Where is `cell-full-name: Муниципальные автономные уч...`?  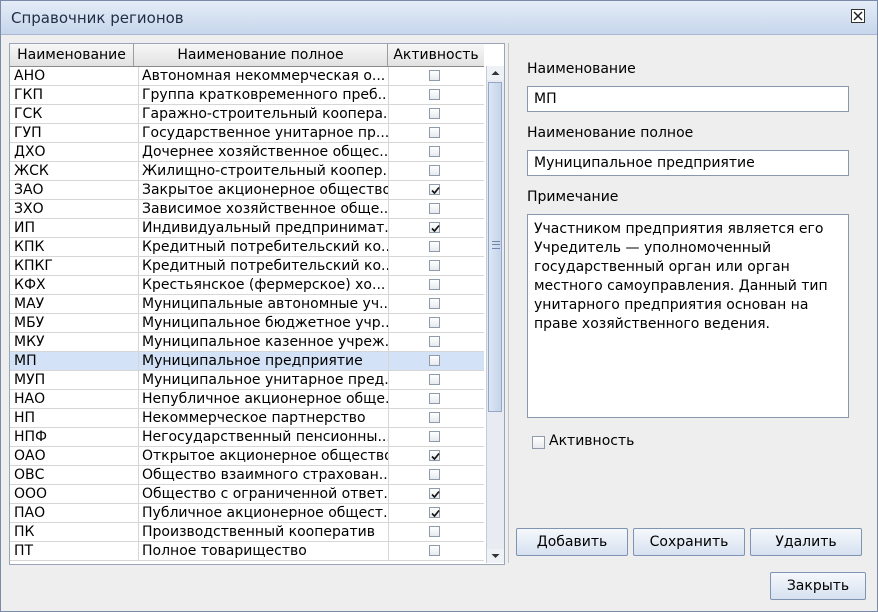 cell-full-name: Муниципальные автономные уч... is located at coordinates (263, 304).